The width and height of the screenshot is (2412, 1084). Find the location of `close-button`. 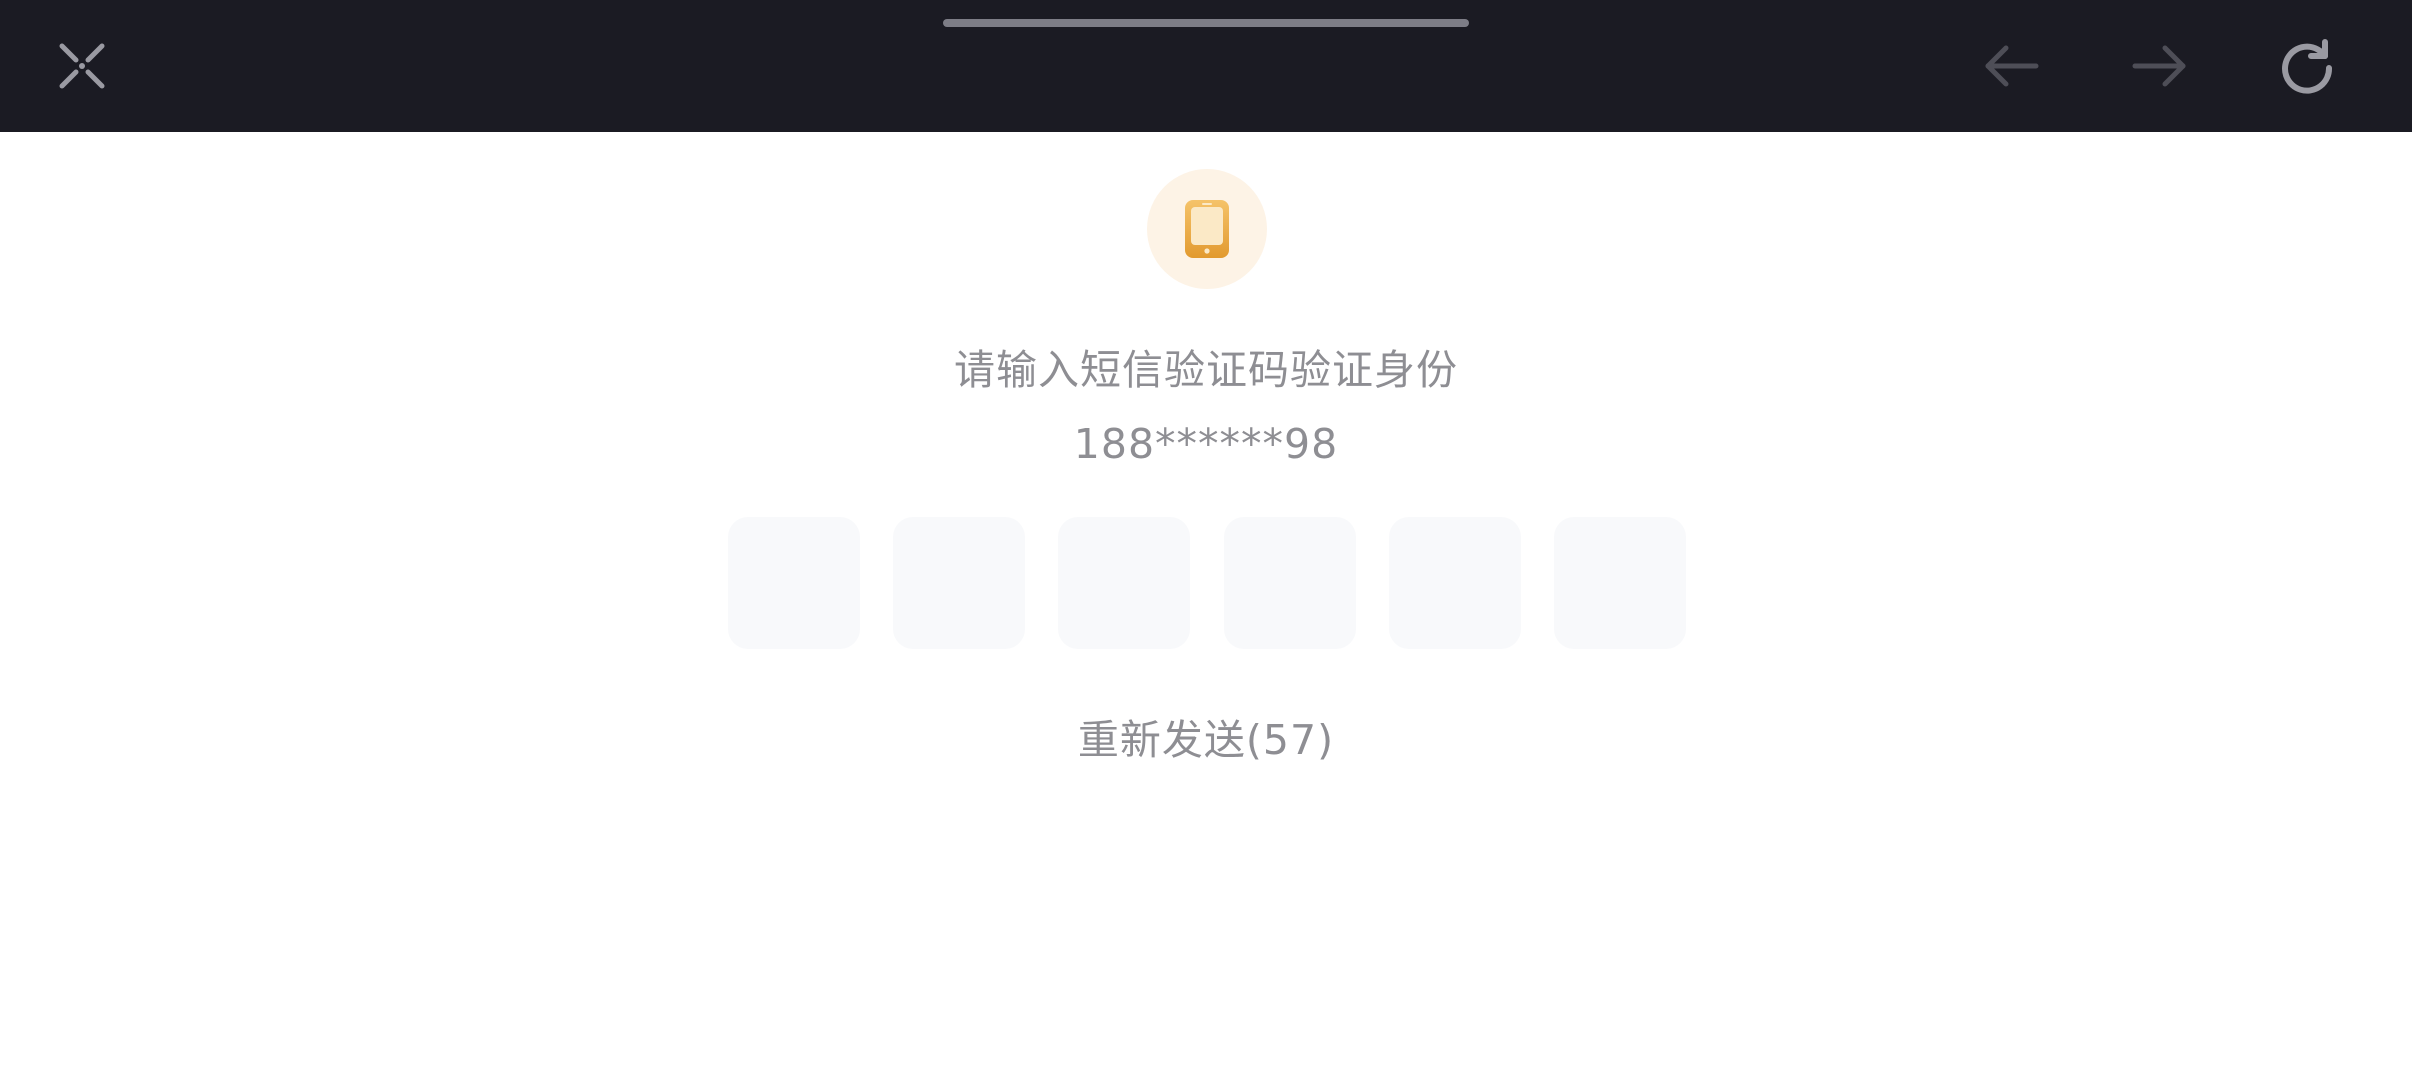

close-button is located at coordinates (82, 66).